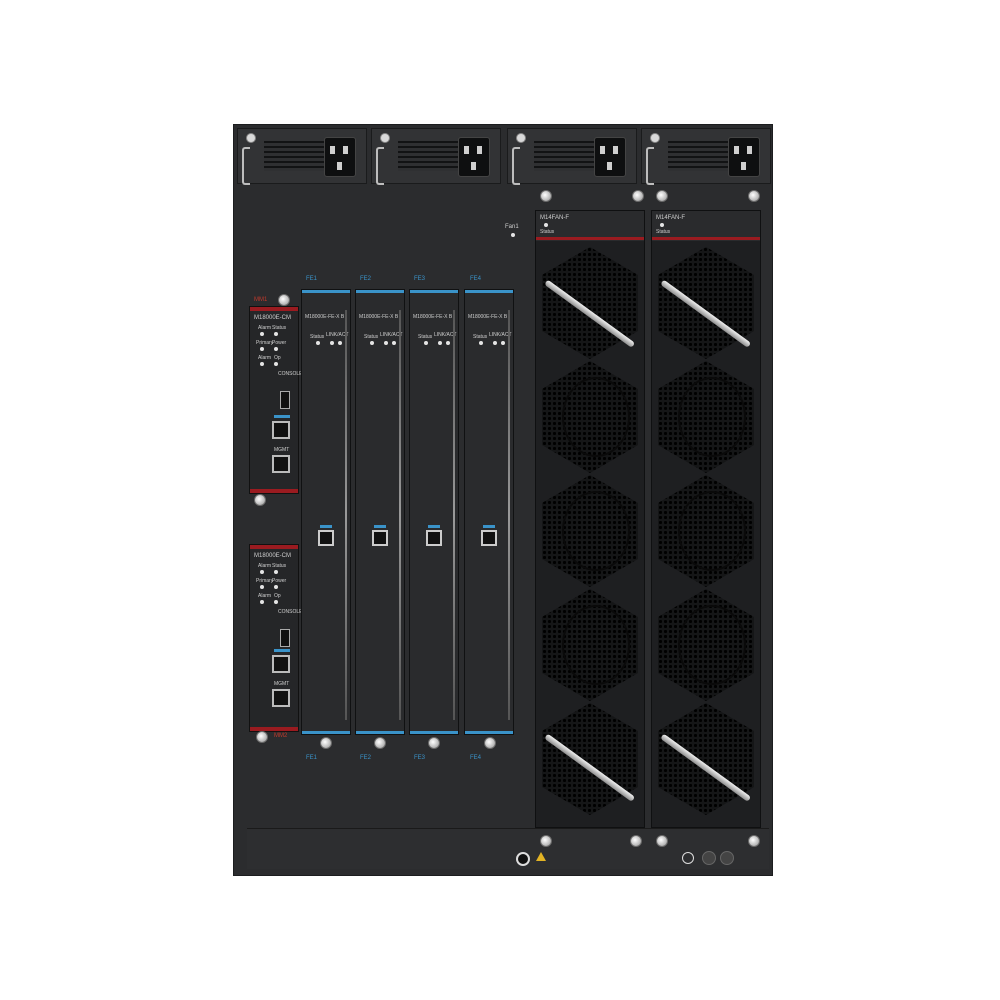  What do you see at coordinates (277, 358) in the screenshot?
I see `led-label: Op` at bounding box center [277, 358].